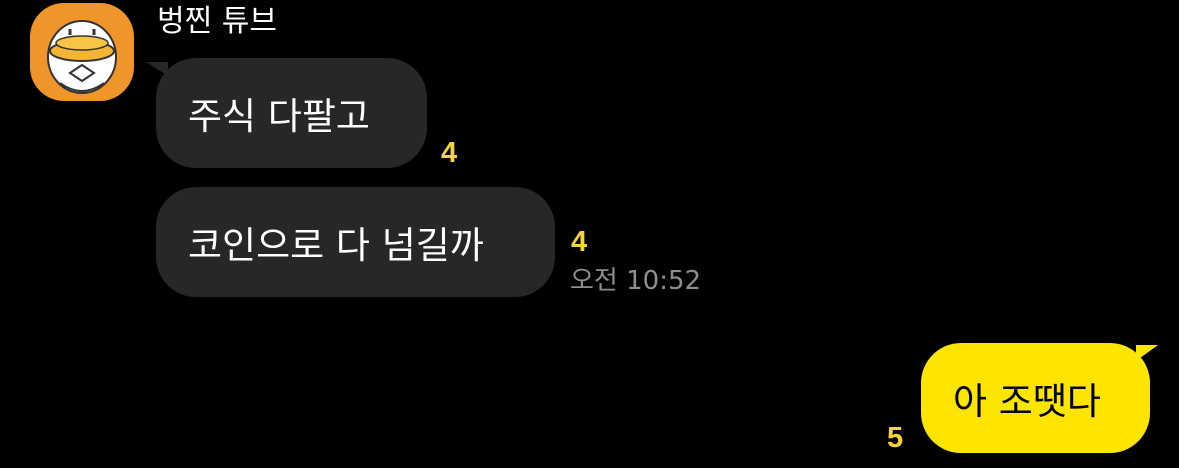 This screenshot has height=468, width=1179. Describe the element at coordinates (1027, 401) in the screenshot. I see `message-text: 아 조땟다` at that location.